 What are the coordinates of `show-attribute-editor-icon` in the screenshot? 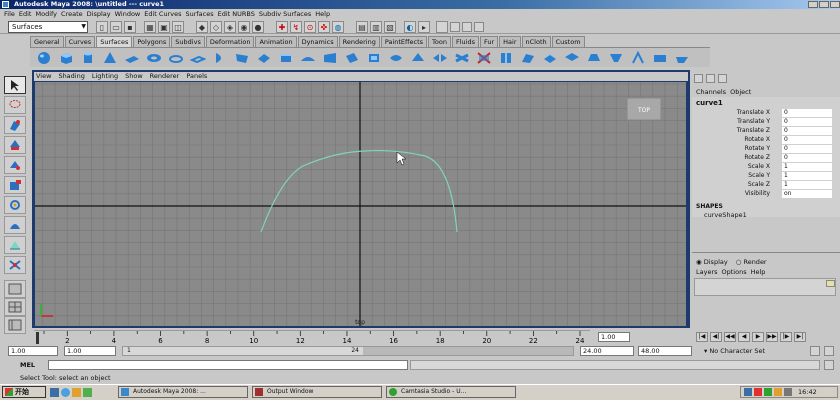 It's located at (455, 27).